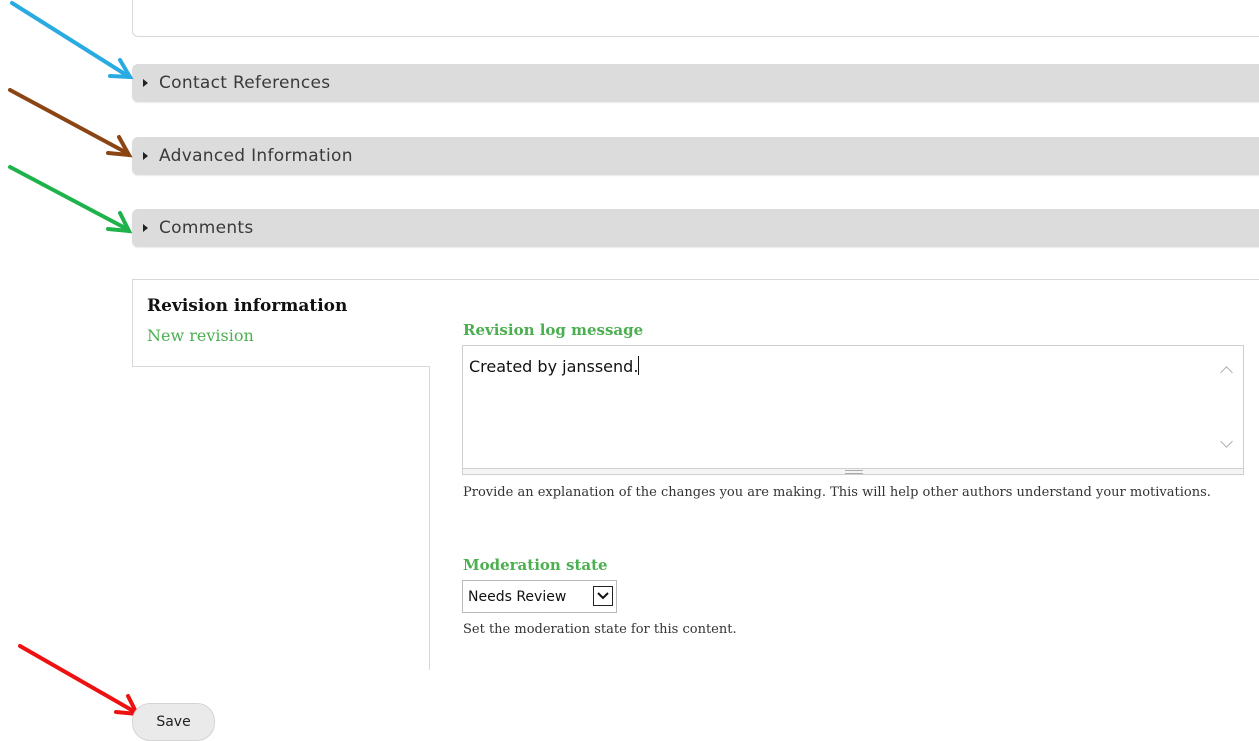 Image resolution: width=1259 pixels, height=741 pixels. I want to click on moderation-state-label: Moderation state, so click(535, 565).